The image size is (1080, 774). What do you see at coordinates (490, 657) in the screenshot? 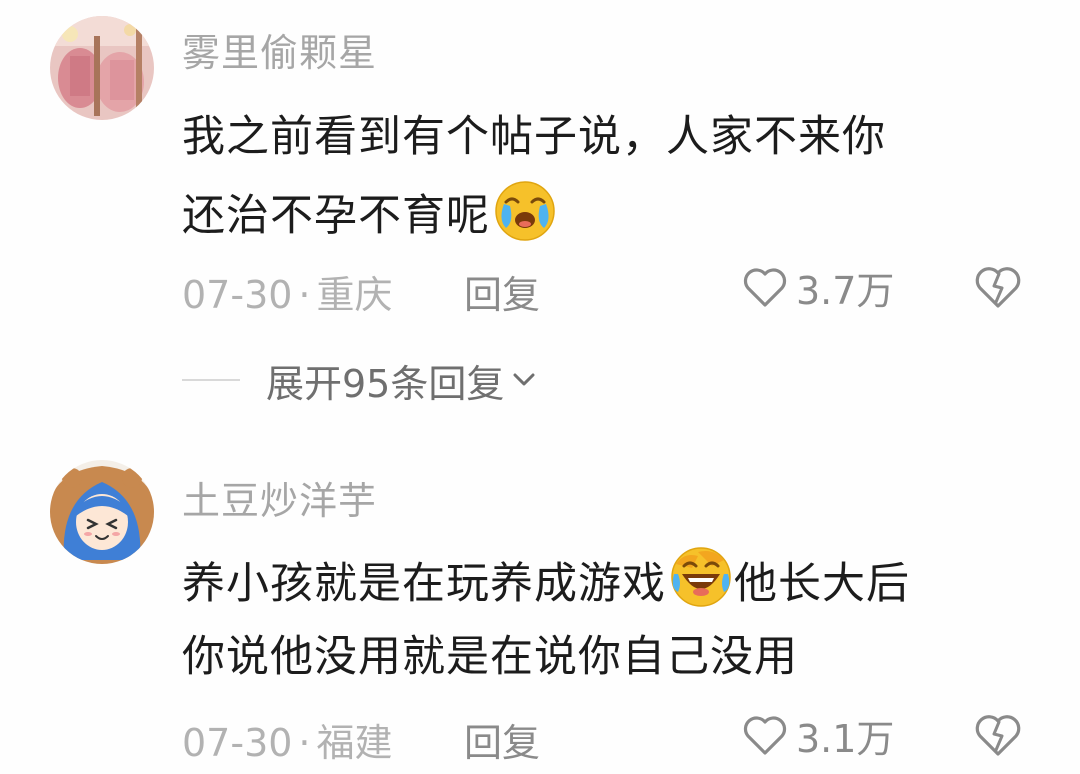
I see `comment-text-line-2: 你说他没用就是在说你自己没用` at bounding box center [490, 657].